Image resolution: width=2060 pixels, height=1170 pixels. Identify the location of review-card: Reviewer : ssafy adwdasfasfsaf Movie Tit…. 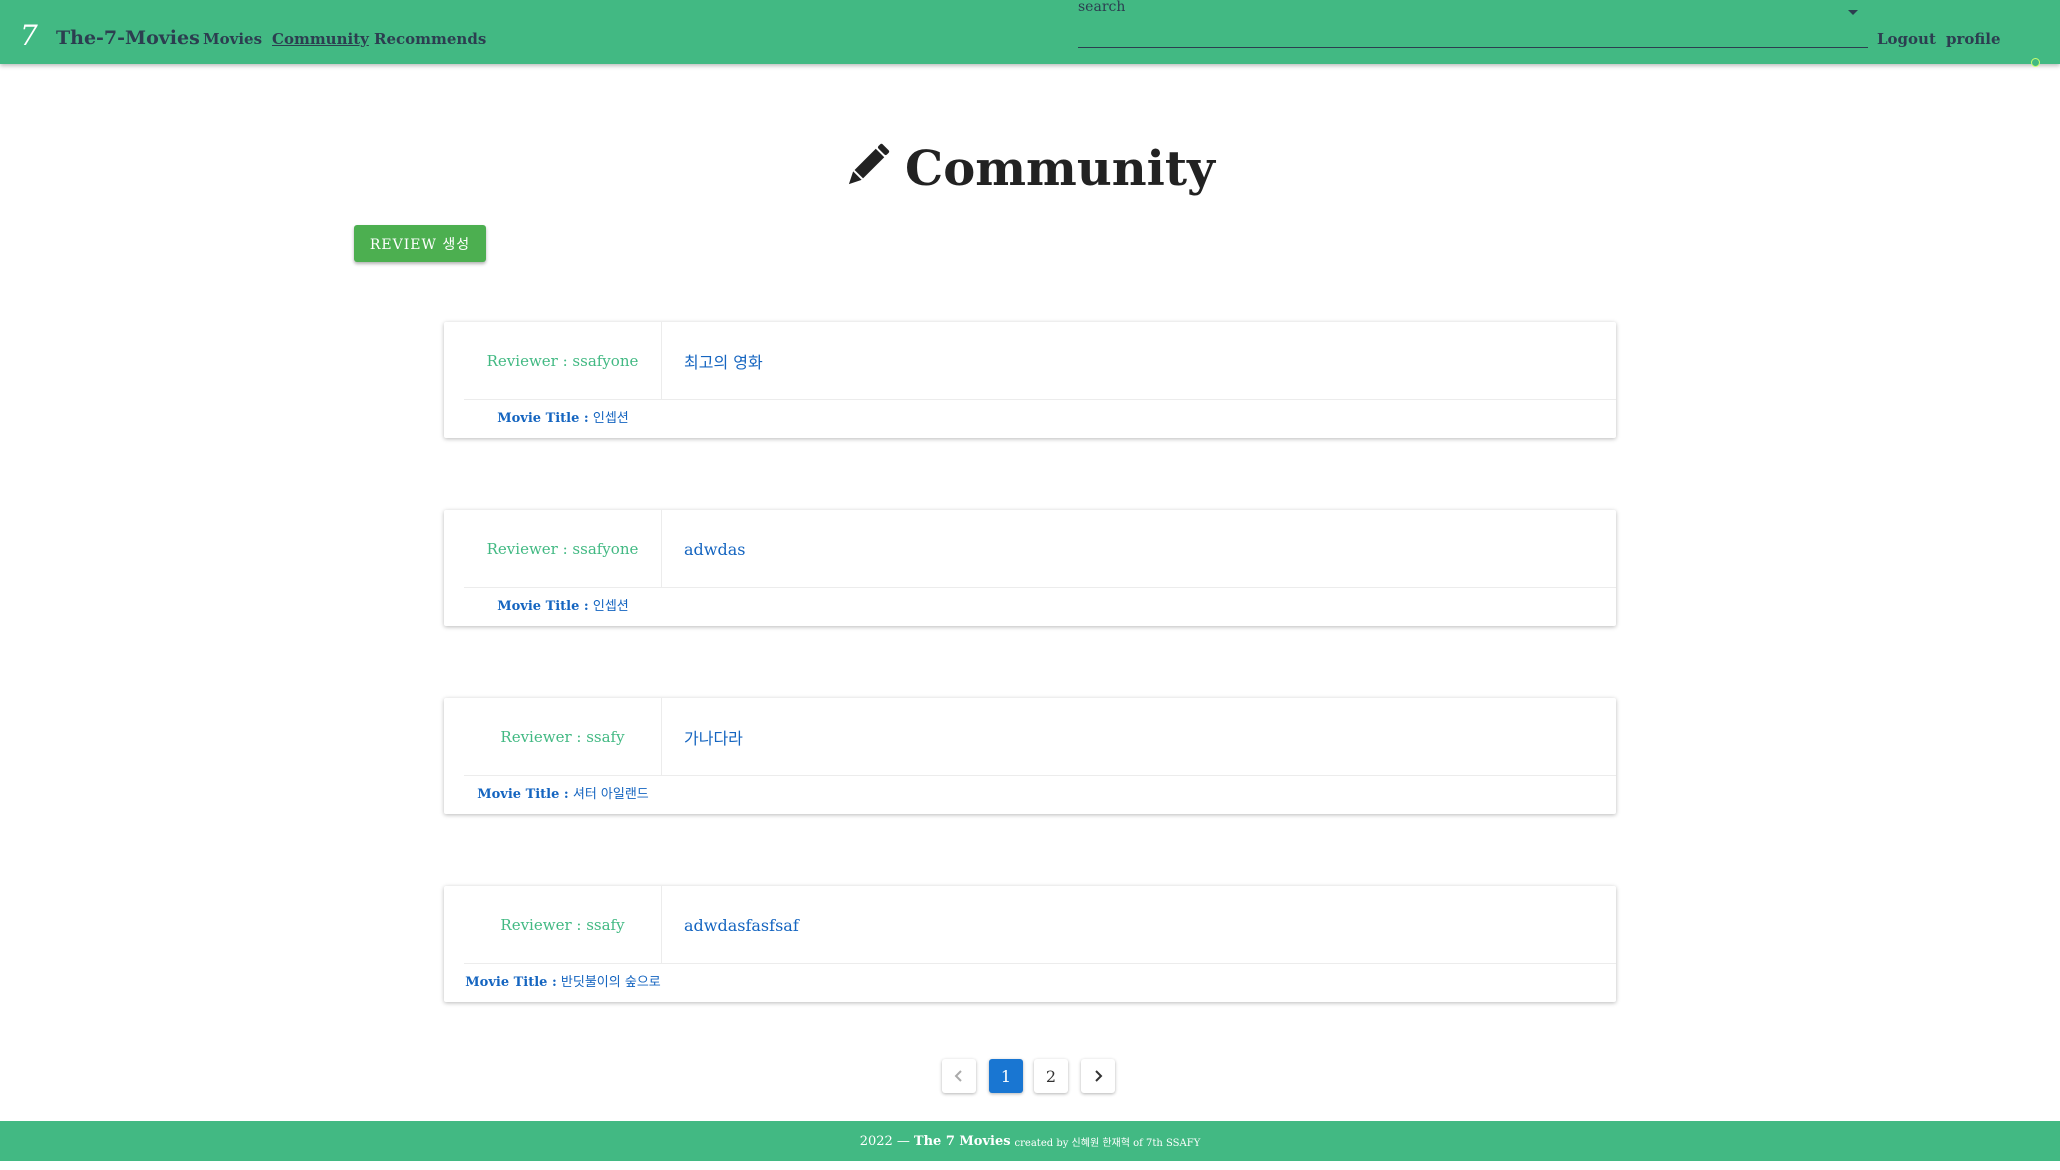
(1030, 944).